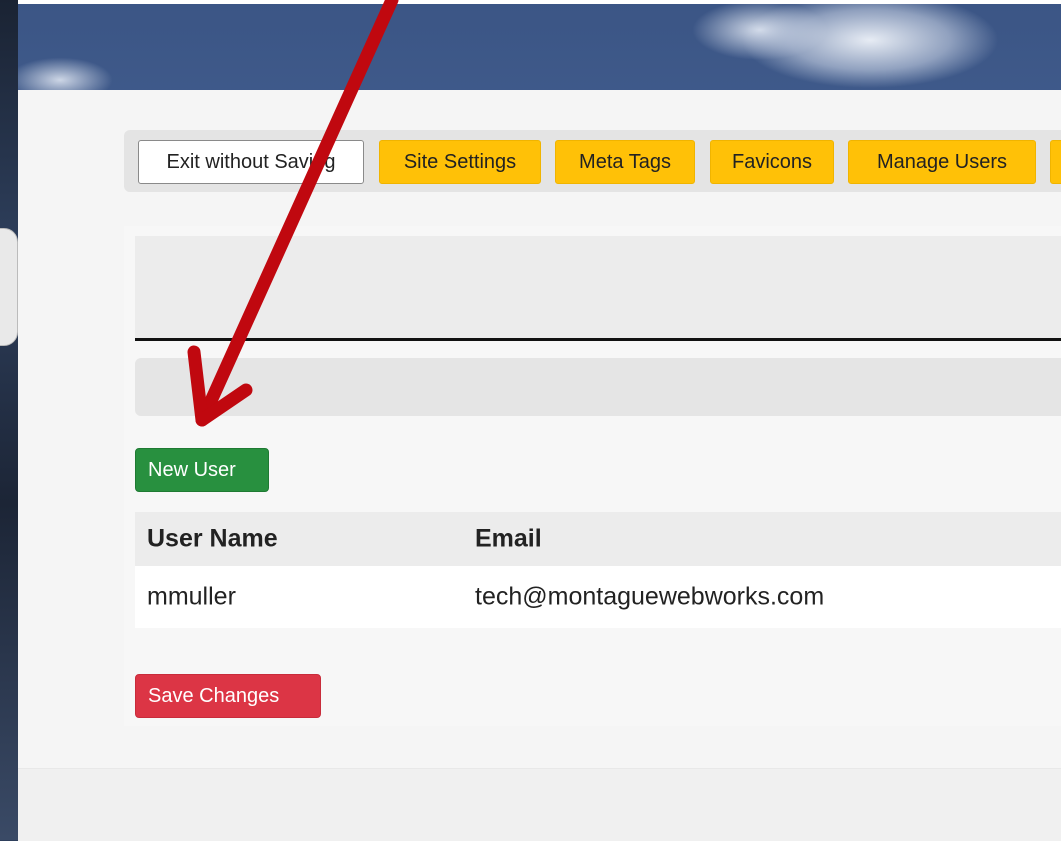 This screenshot has width=1061, height=841. I want to click on section-header, so click(598, 288).